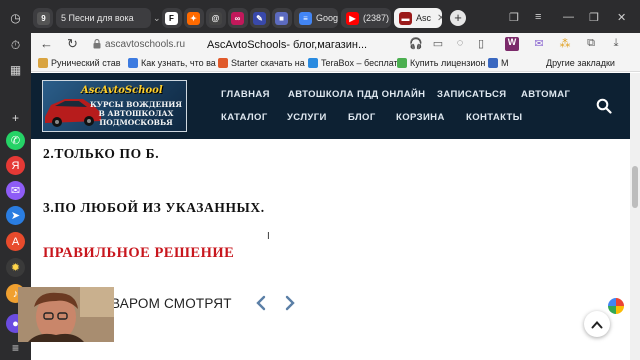 The height and width of the screenshot is (360, 640). Describe the element at coordinates (72, 44) in the screenshot. I see `reload-icon: ↻` at that location.